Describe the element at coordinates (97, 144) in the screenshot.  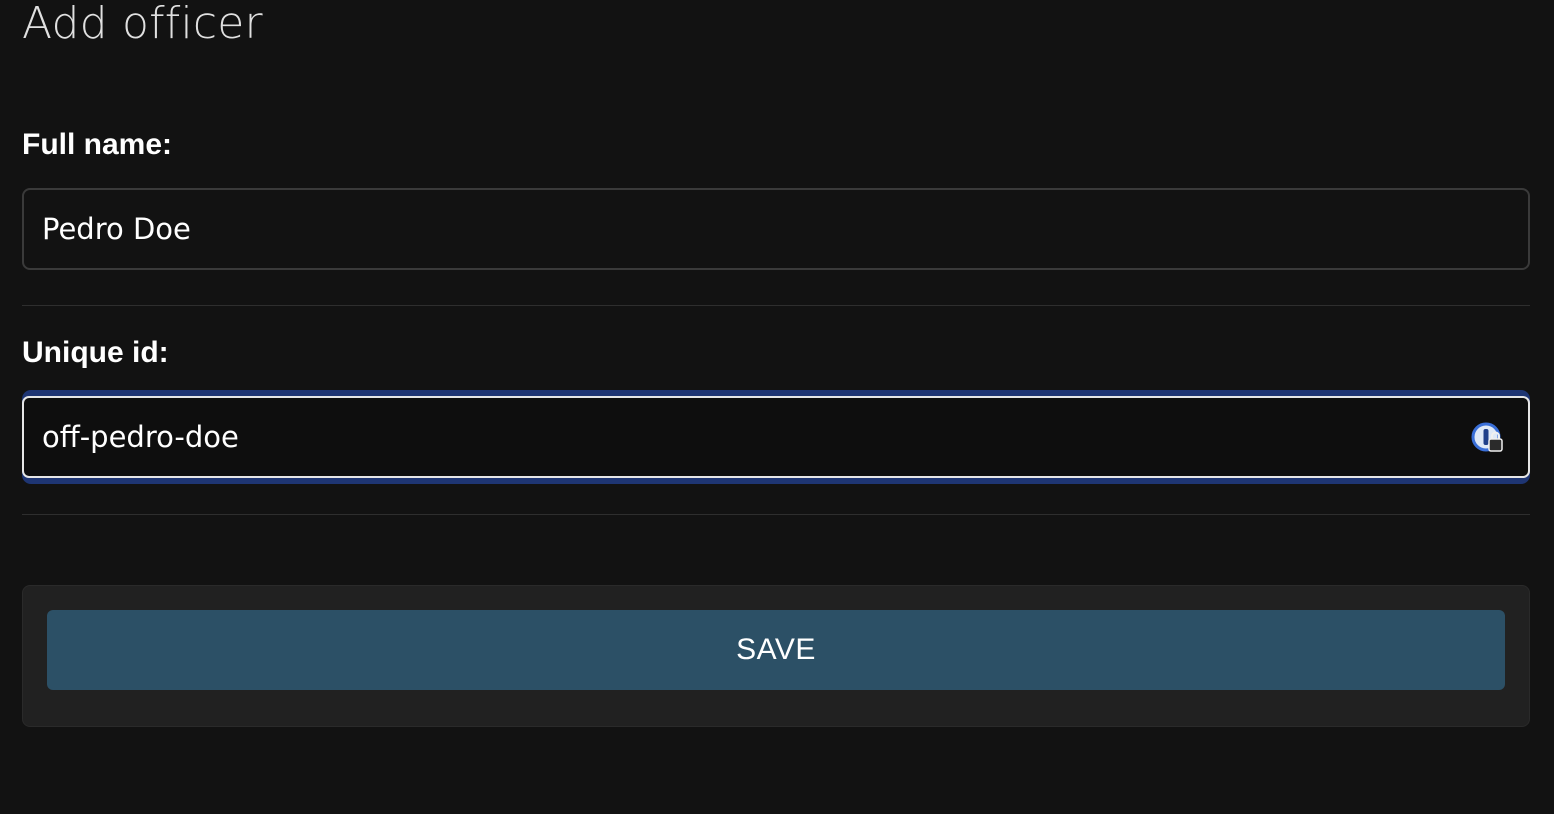
I see `full-name-label: Full name:` at that location.